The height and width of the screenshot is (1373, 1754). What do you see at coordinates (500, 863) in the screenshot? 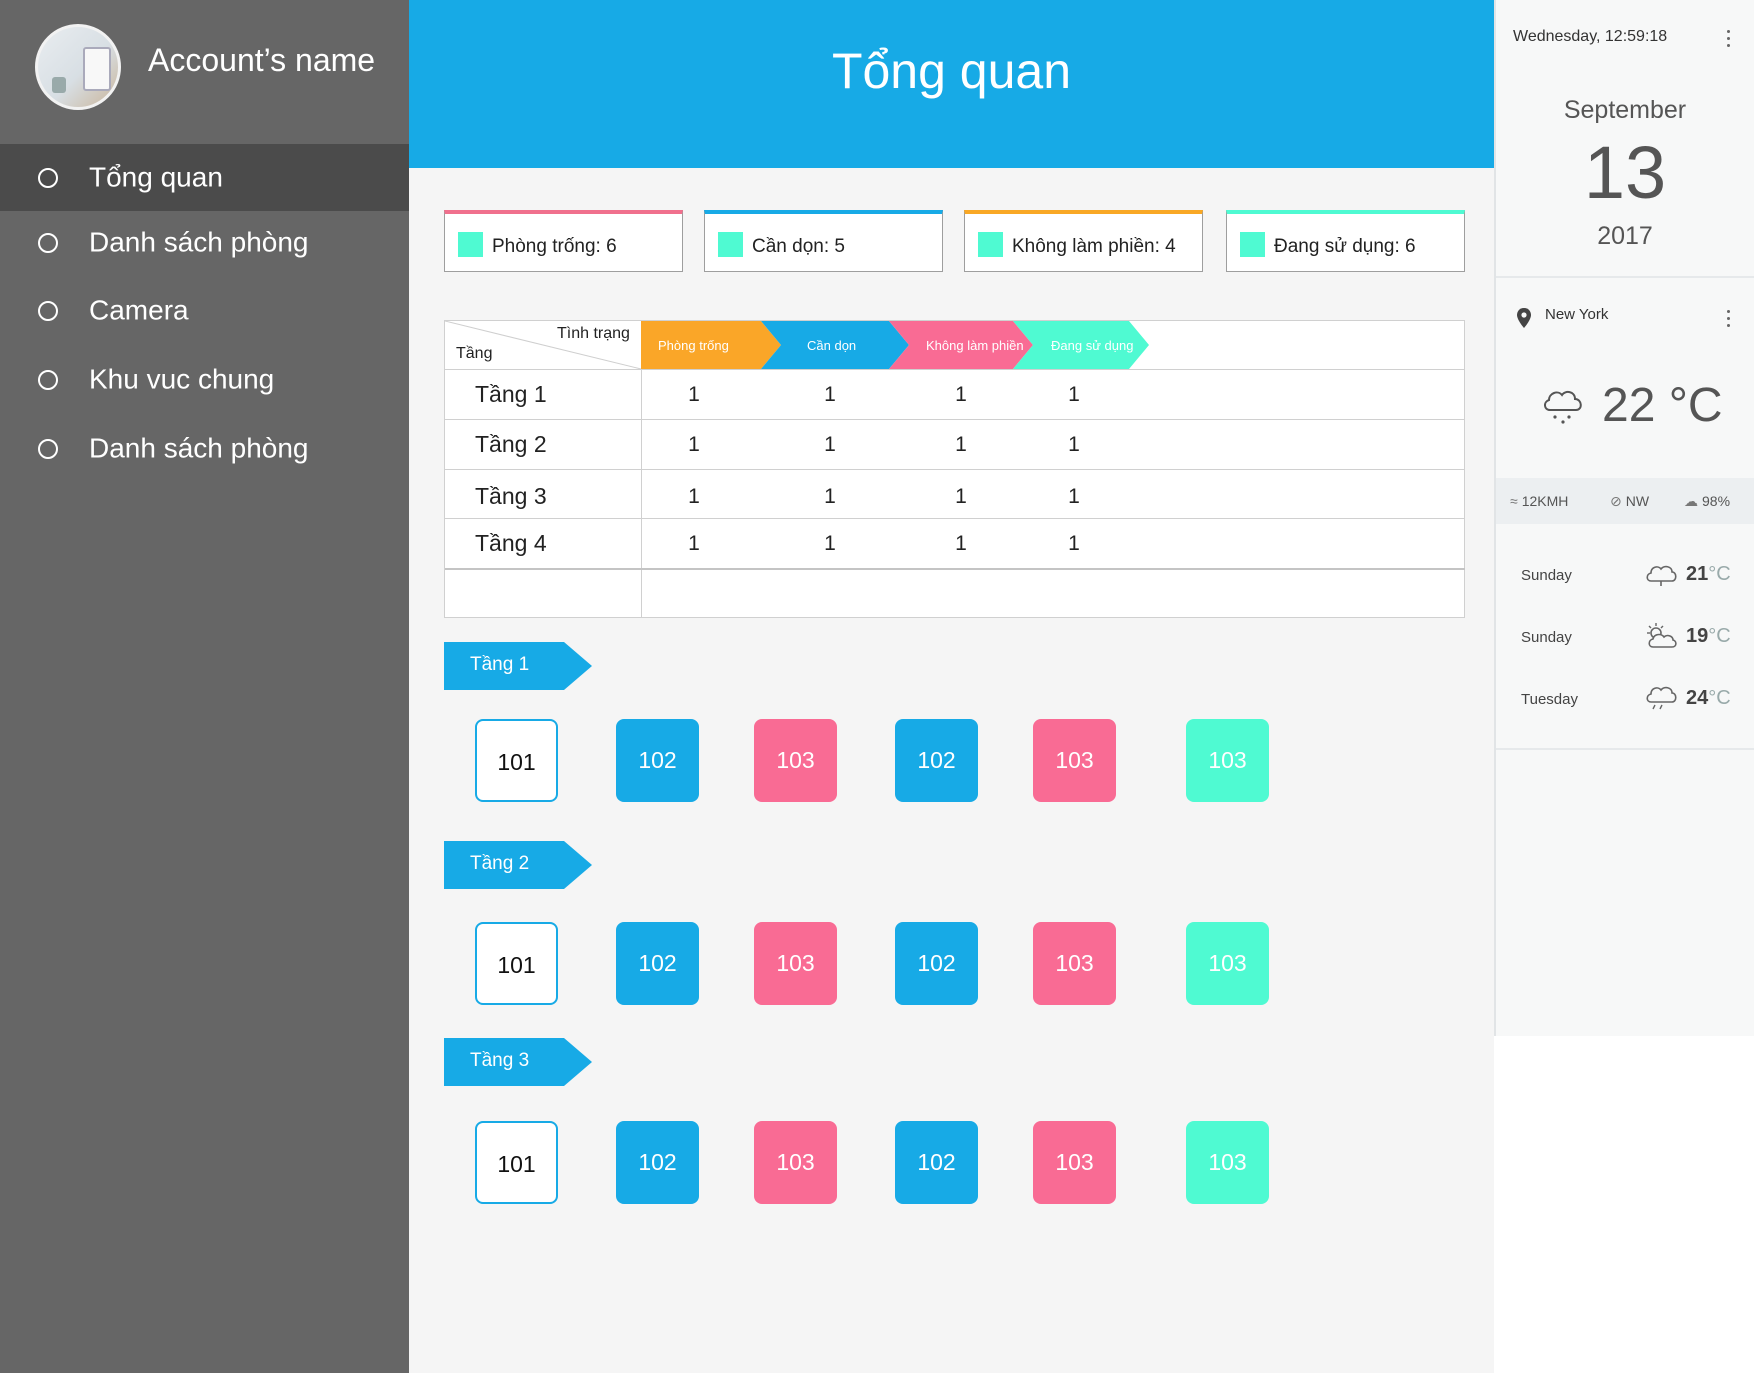
I see `floor-tag-label: Tầng 2` at bounding box center [500, 863].